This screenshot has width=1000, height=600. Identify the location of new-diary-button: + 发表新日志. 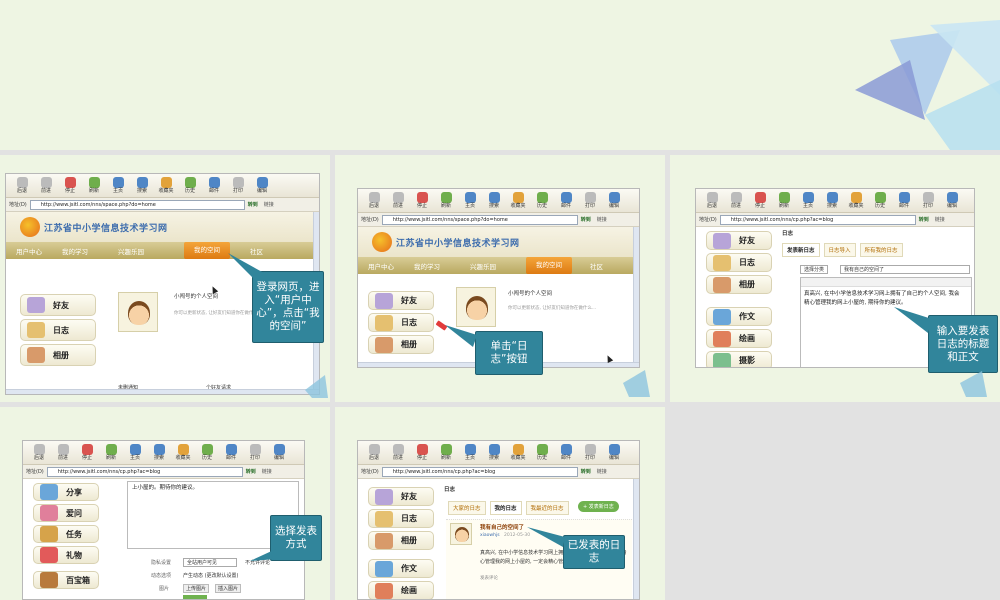
(598, 506).